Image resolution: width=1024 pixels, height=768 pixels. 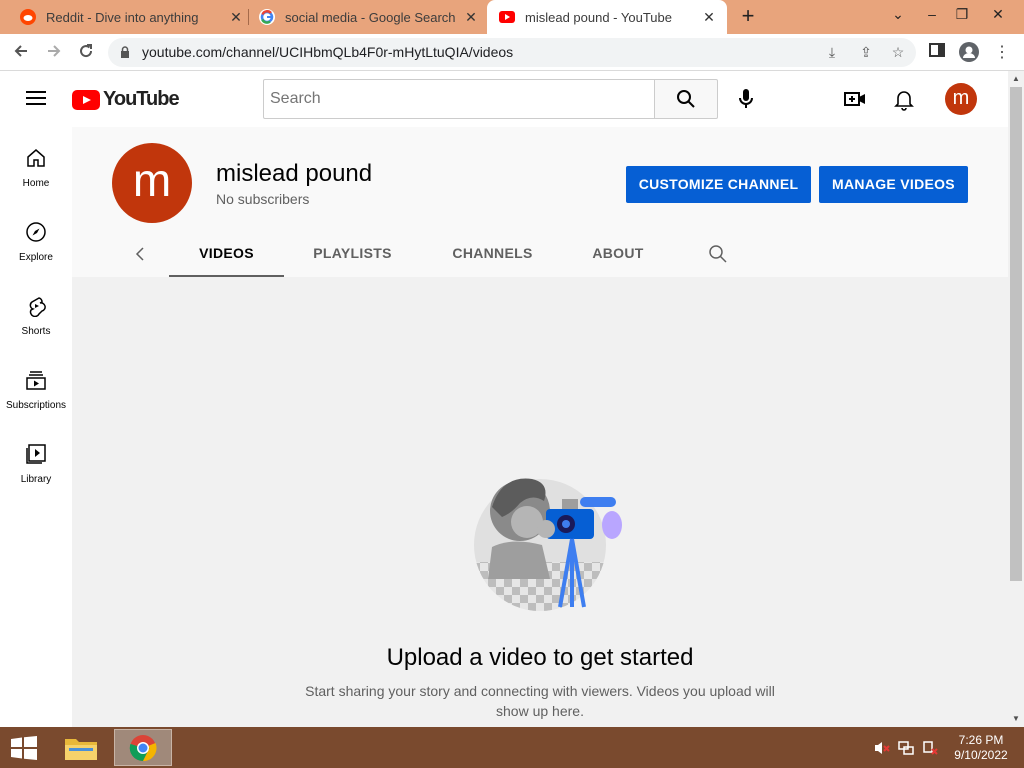 I want to click on chevron-left-icon, so click(x=140, y=254).